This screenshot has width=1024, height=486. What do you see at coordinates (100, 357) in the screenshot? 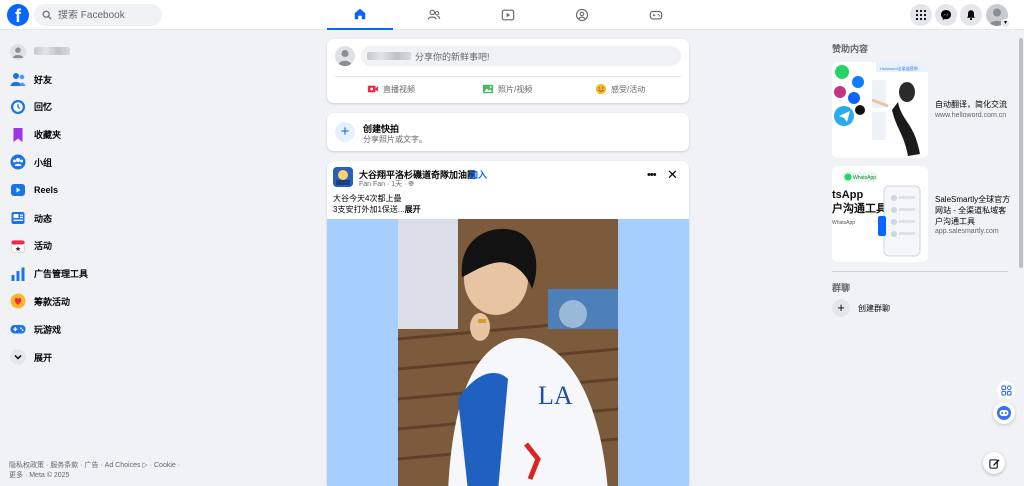
I see `sidebar-item-11: 展开` at bounding box center [100, 357].